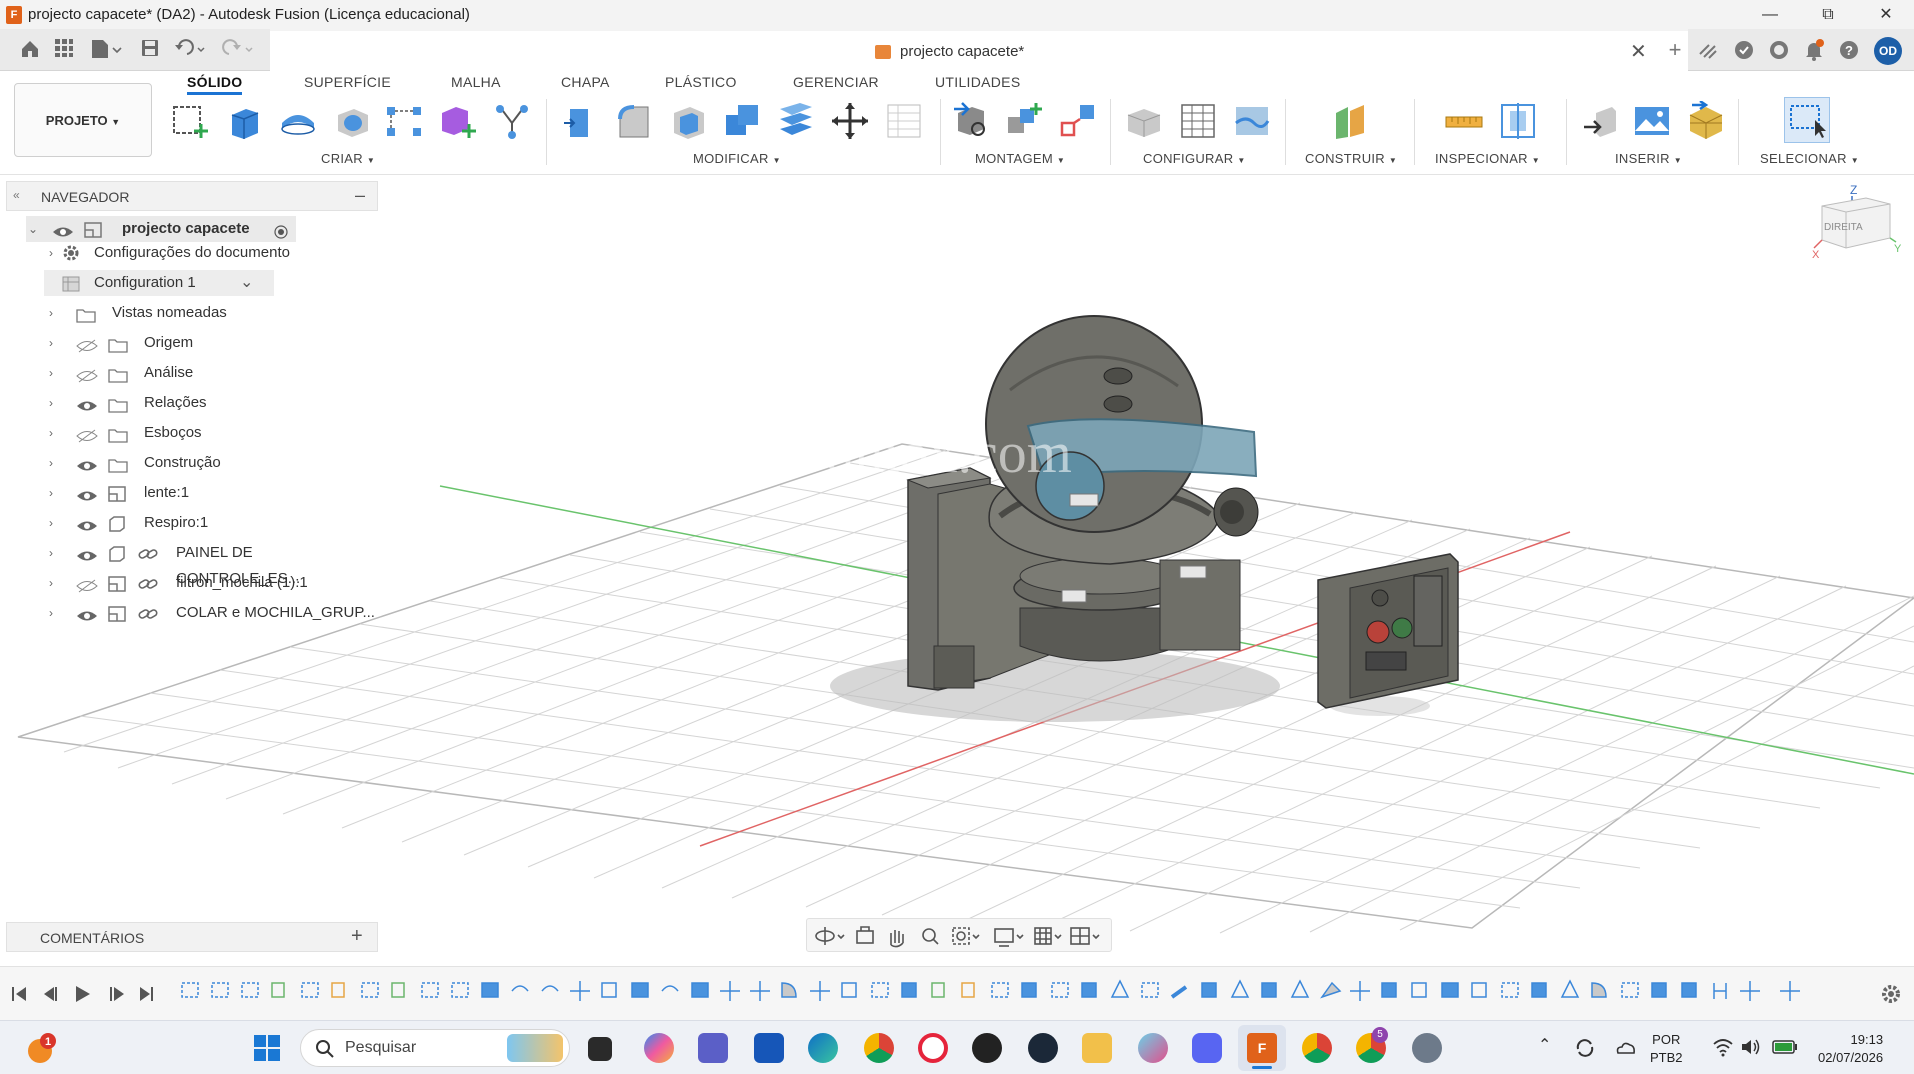  What do you see at coordinates (836, 82) in the screenshot?
I see `tab-gerenciar: GERENCIAR` at bounding box center [836, 82].